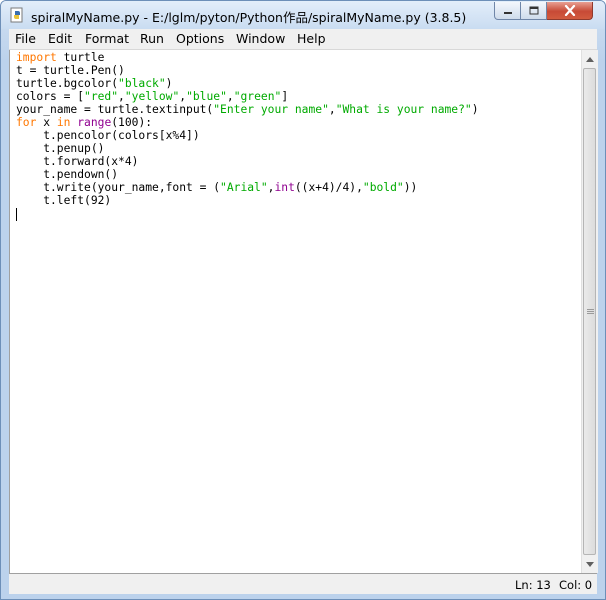 The width and height of the screenshot is (606, 600). I want to click on minimize-button, so click(507, 11).